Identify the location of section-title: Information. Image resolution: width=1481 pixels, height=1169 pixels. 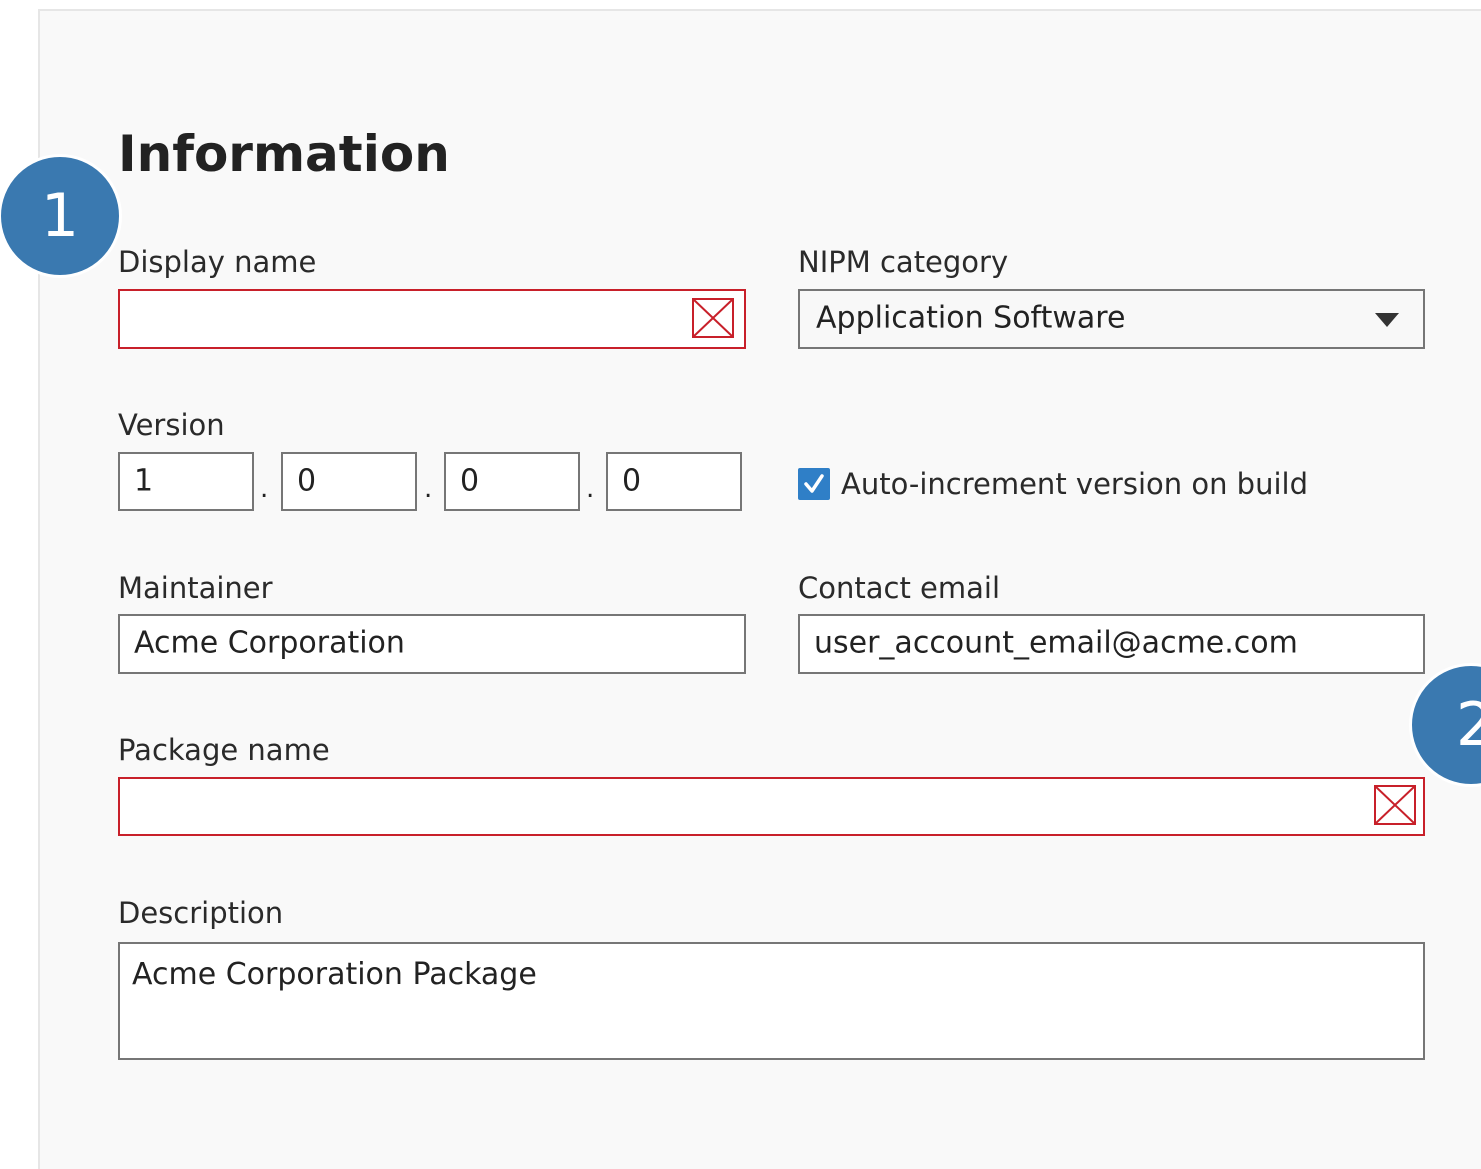
(284, 154).